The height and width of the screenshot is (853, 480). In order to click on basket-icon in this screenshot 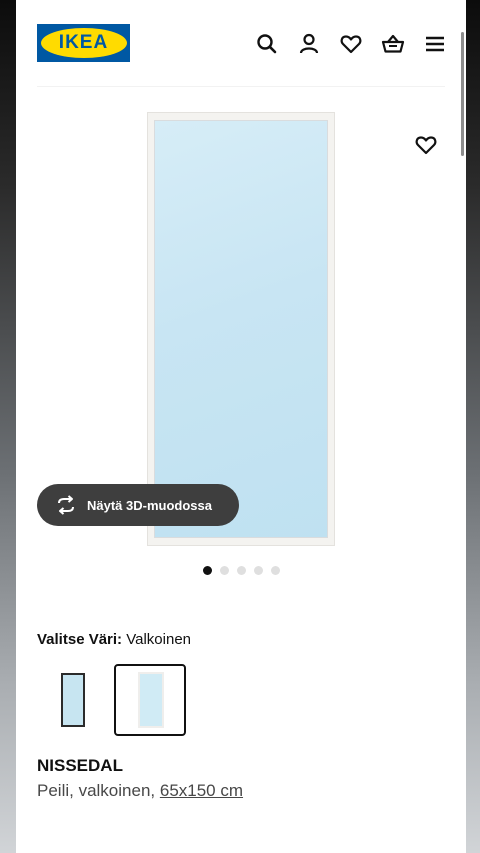, I will do `click(393, 44)`.